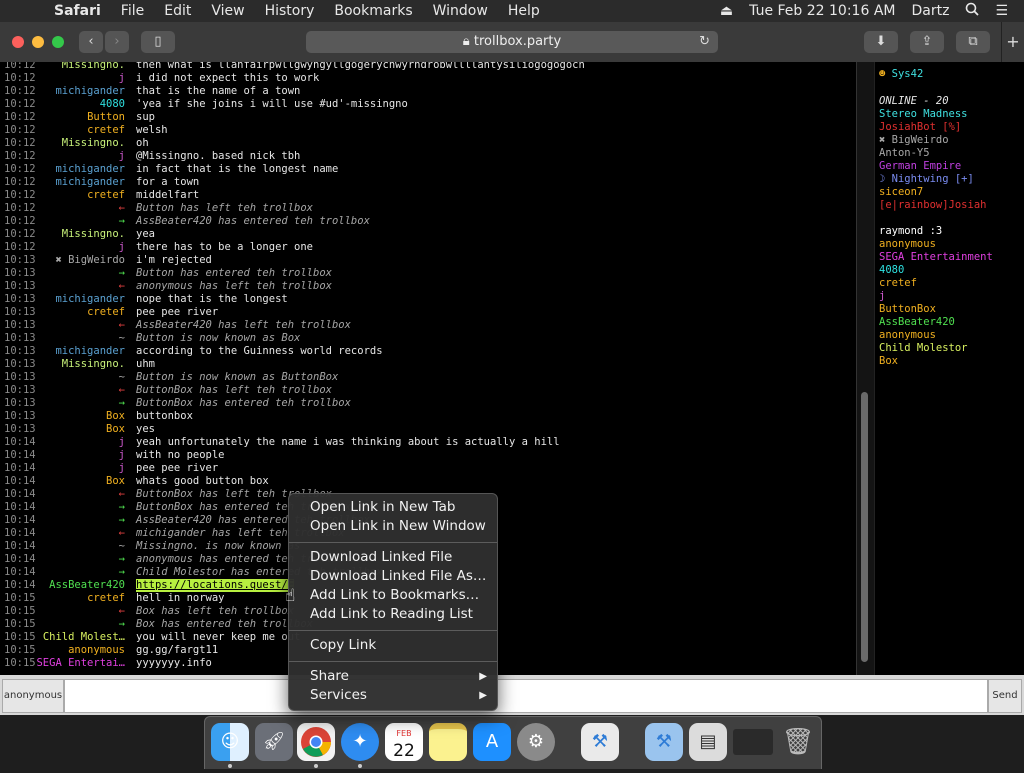 This screenshot has width=1024, height=773. What do you see at coordinates (290, 11) in the screenshot?
I see `menu-history: History` at bounding box center [290, 11].